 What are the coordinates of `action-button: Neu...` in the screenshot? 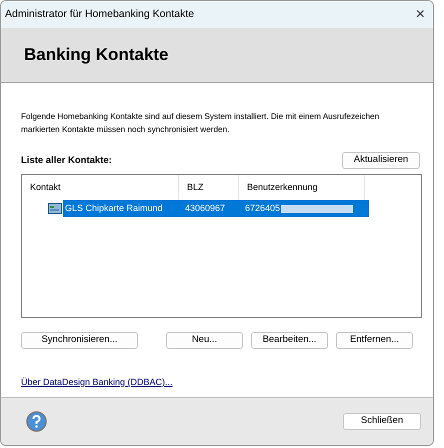 It's located at (204, 340).